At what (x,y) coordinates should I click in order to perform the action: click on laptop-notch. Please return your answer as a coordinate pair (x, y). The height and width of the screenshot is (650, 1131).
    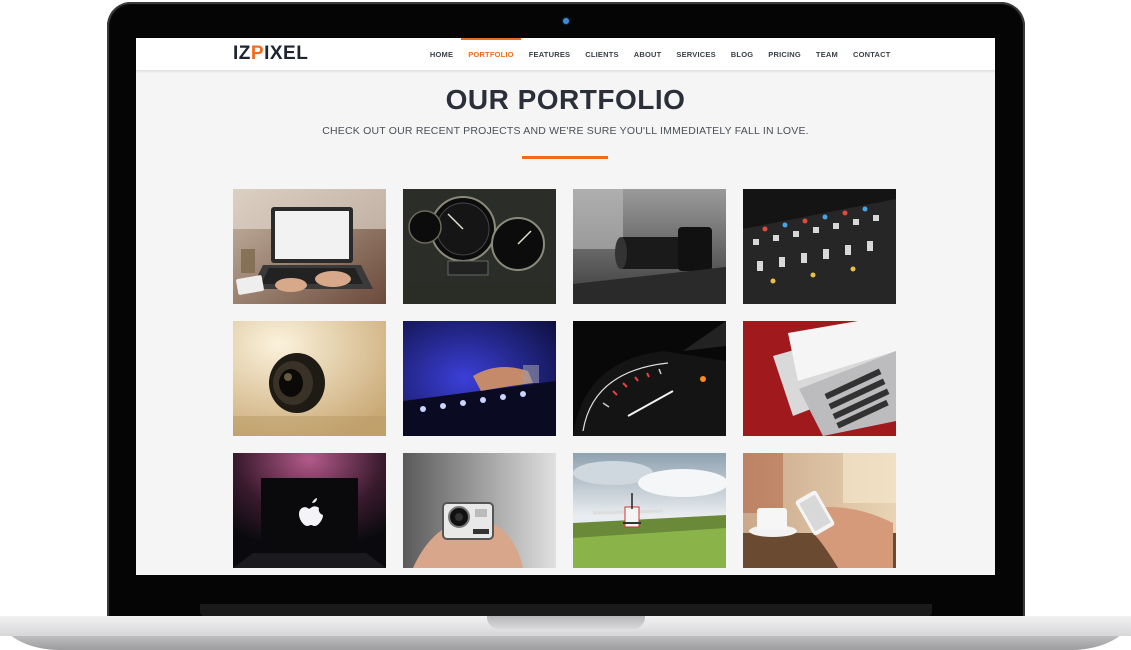
    Looking at the image, I should click on (566, 622).